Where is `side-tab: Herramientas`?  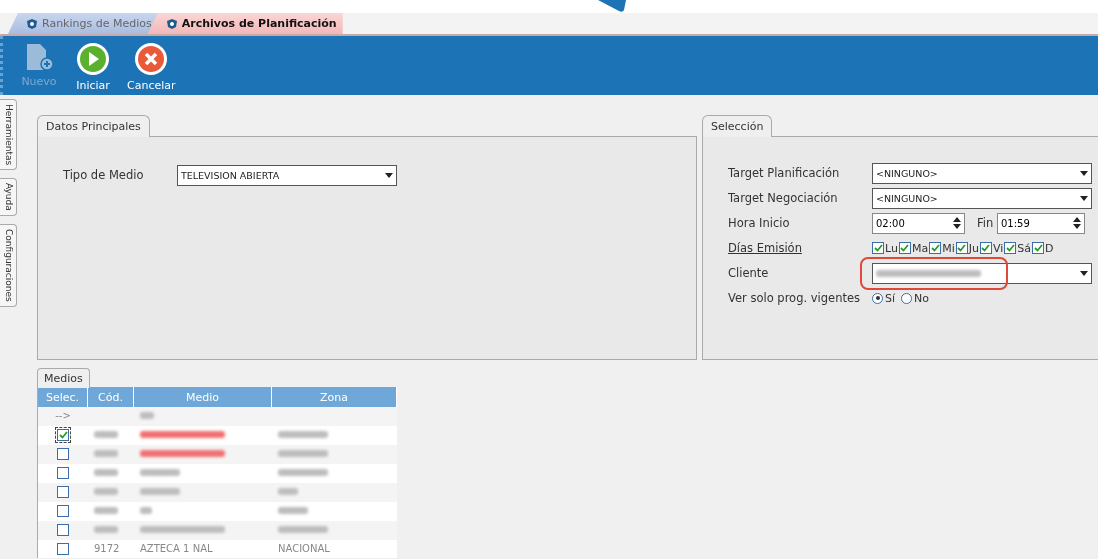 side-tab: Herramientas is located at coordinates (8, 135).